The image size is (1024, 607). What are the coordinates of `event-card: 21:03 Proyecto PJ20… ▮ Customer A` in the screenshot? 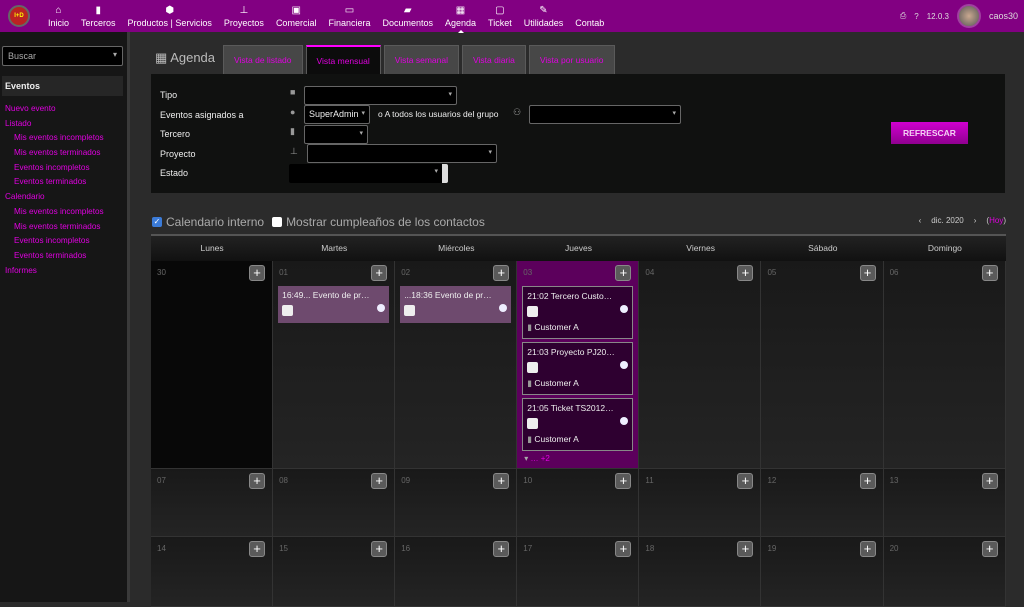 It's located at (578, 368).